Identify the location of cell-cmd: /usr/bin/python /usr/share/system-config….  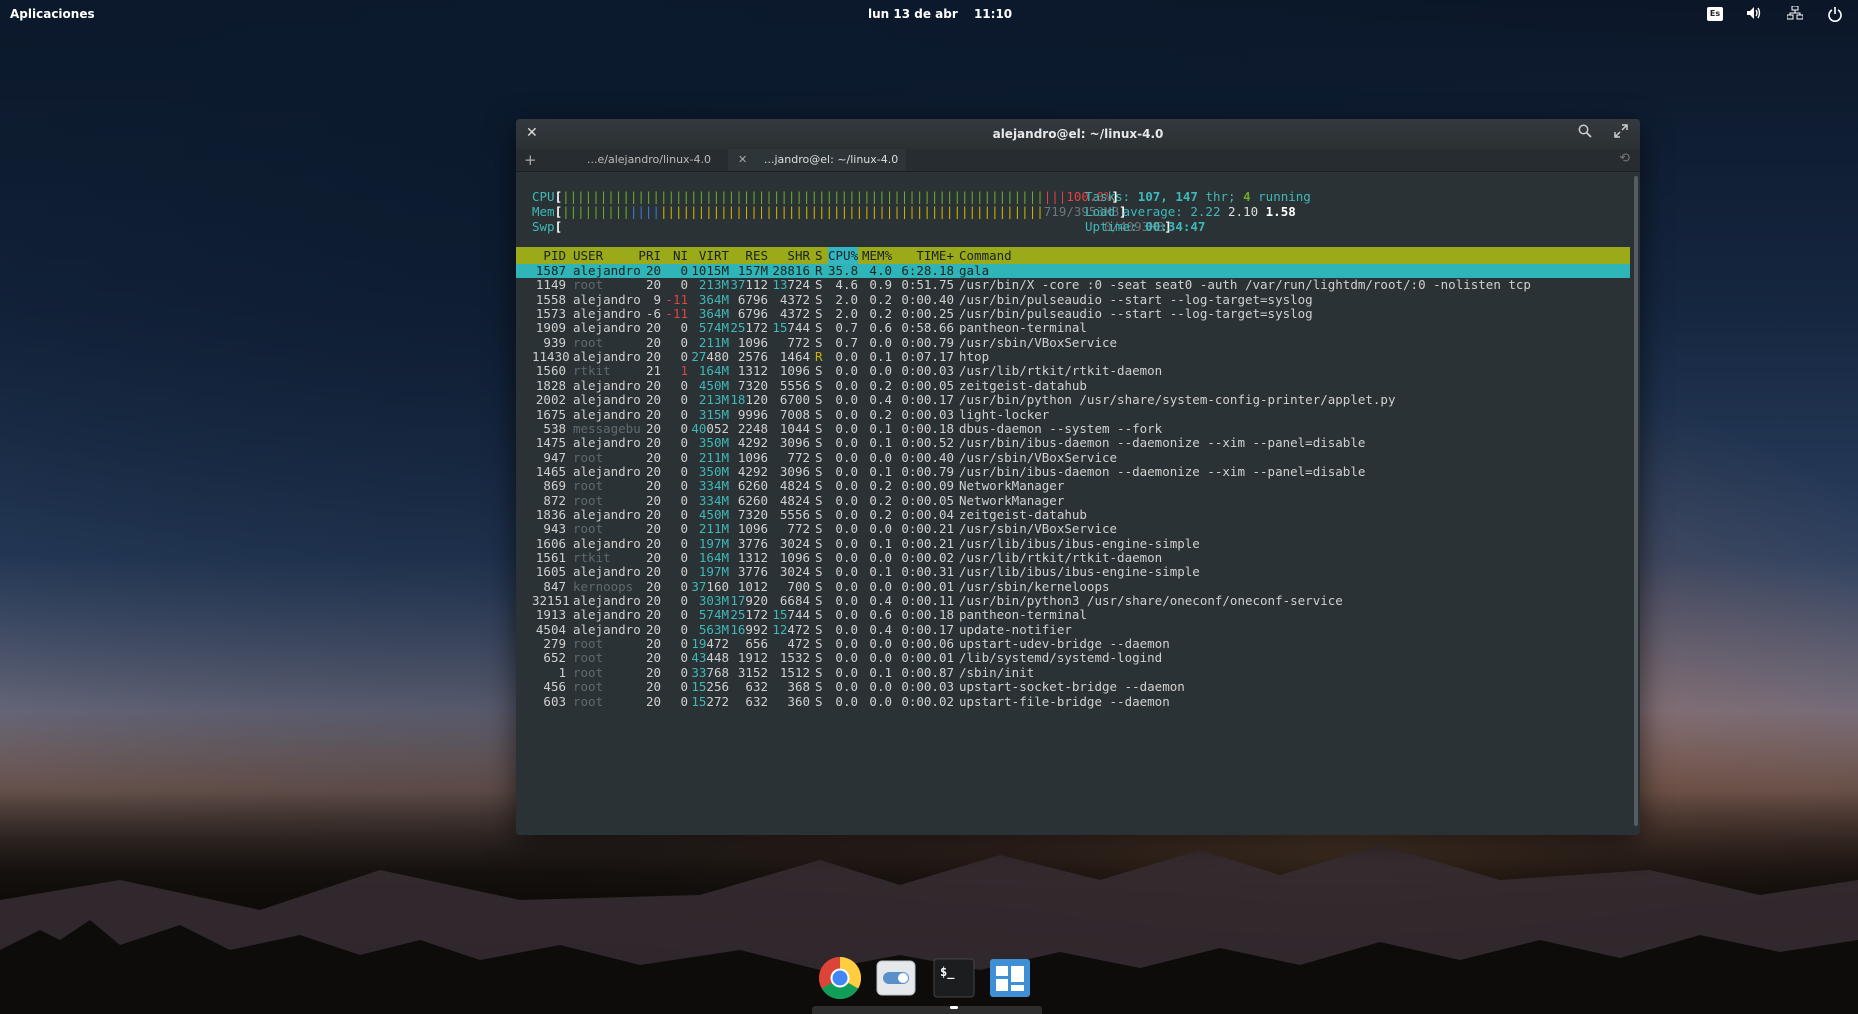
(1177, 400).